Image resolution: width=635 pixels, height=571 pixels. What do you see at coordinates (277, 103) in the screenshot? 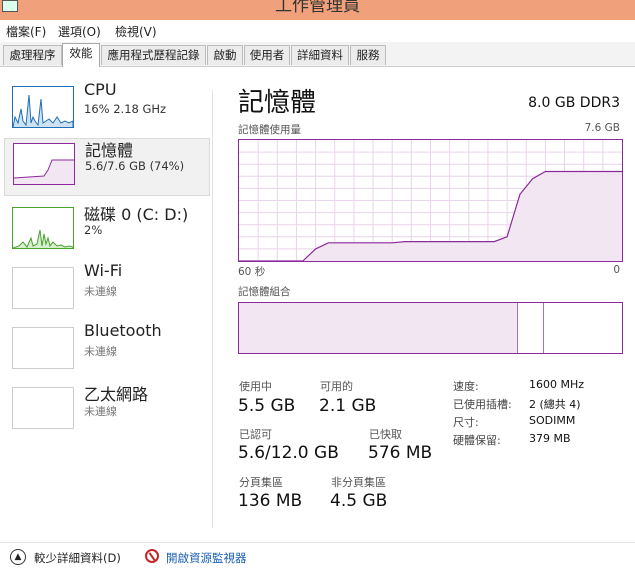
I see `detail-heading: 記憶體` at bounding box center [277, 103].